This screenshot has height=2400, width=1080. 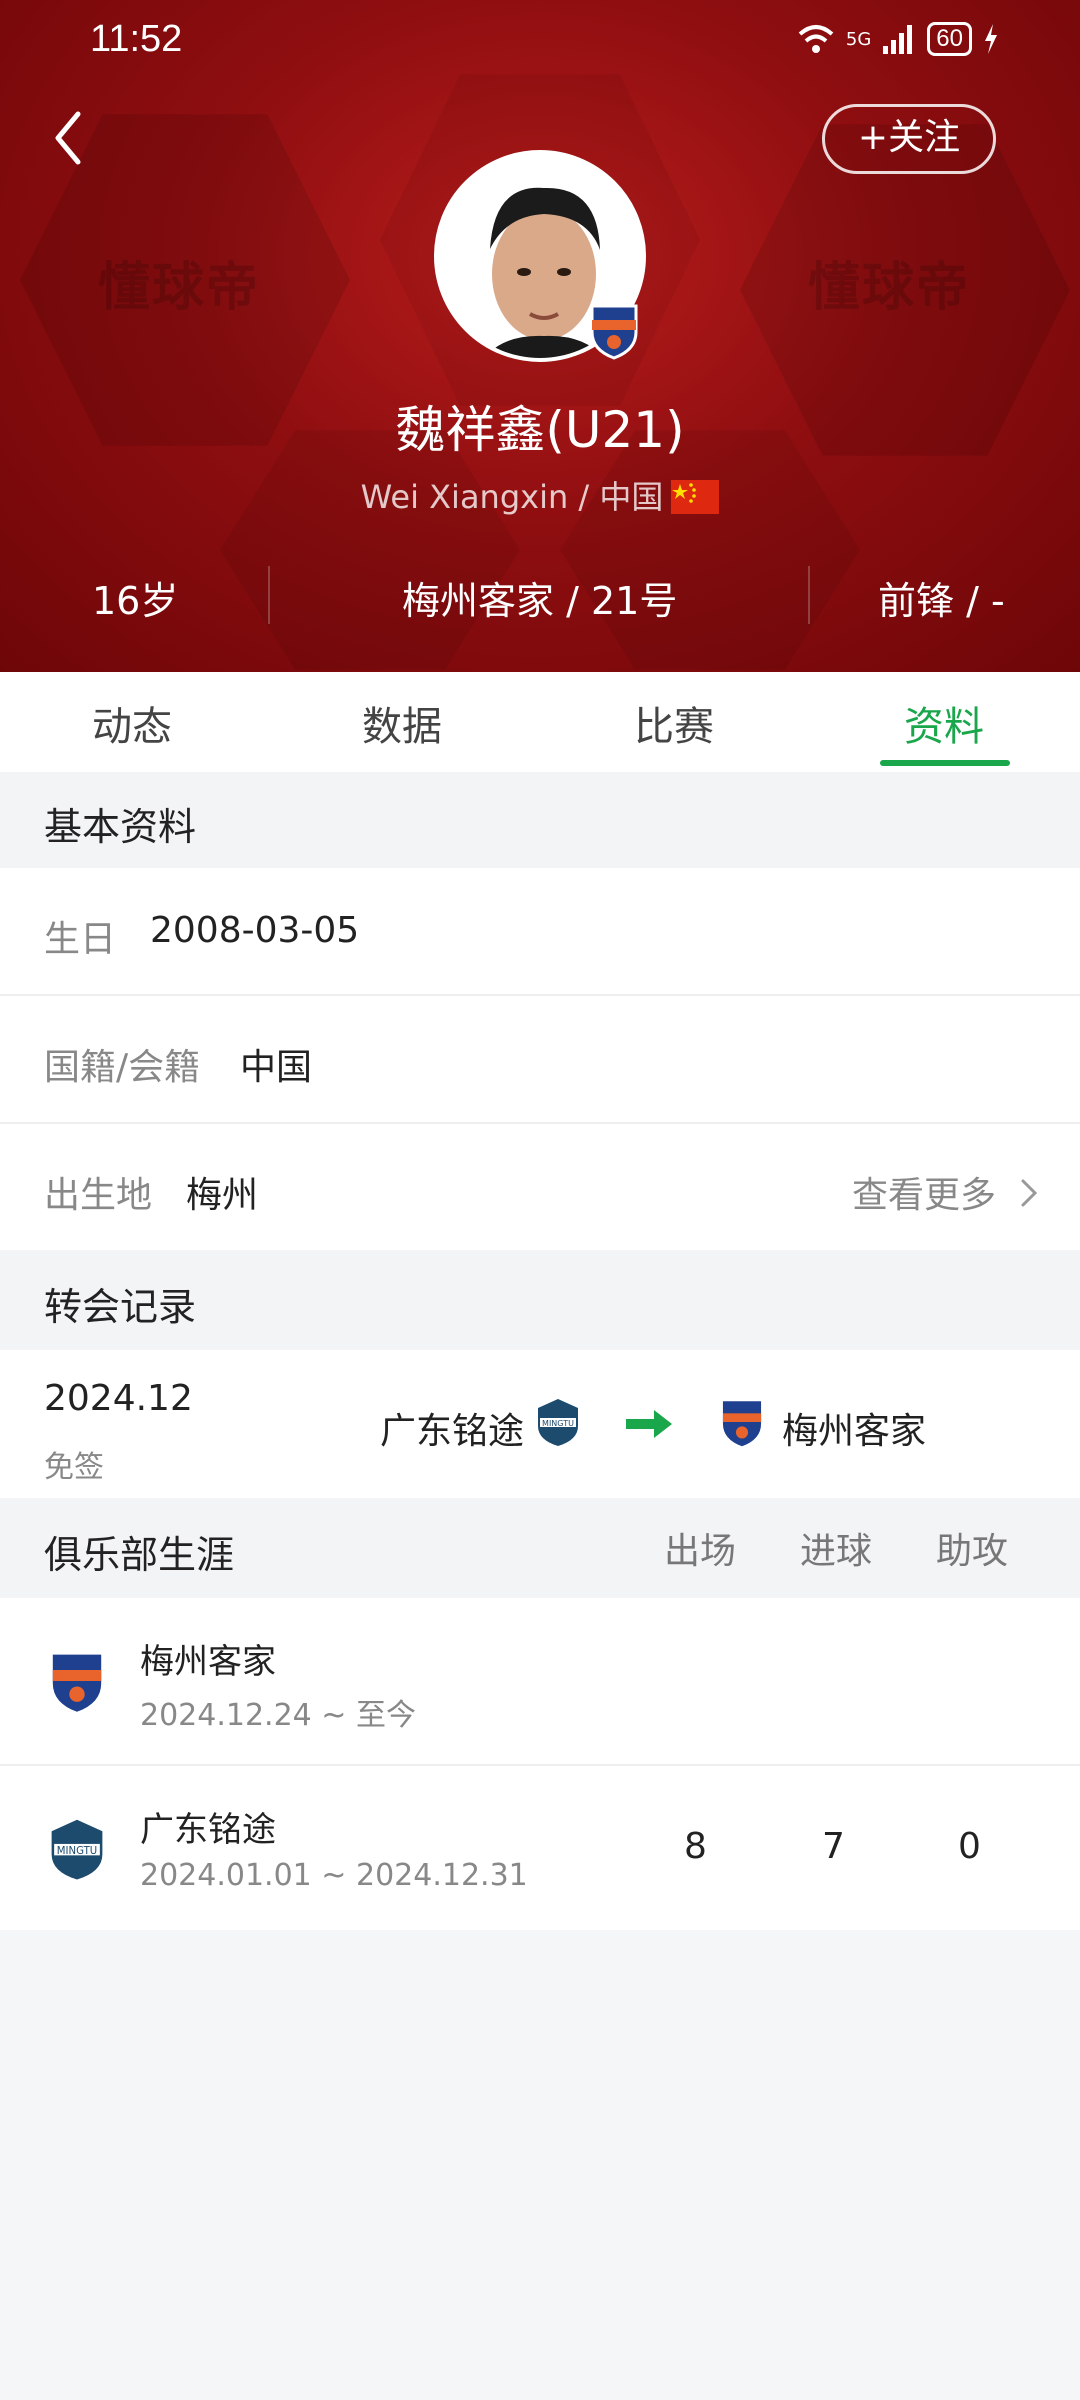 I want to click on career-goals: 7, so click(x=833, y=1846).